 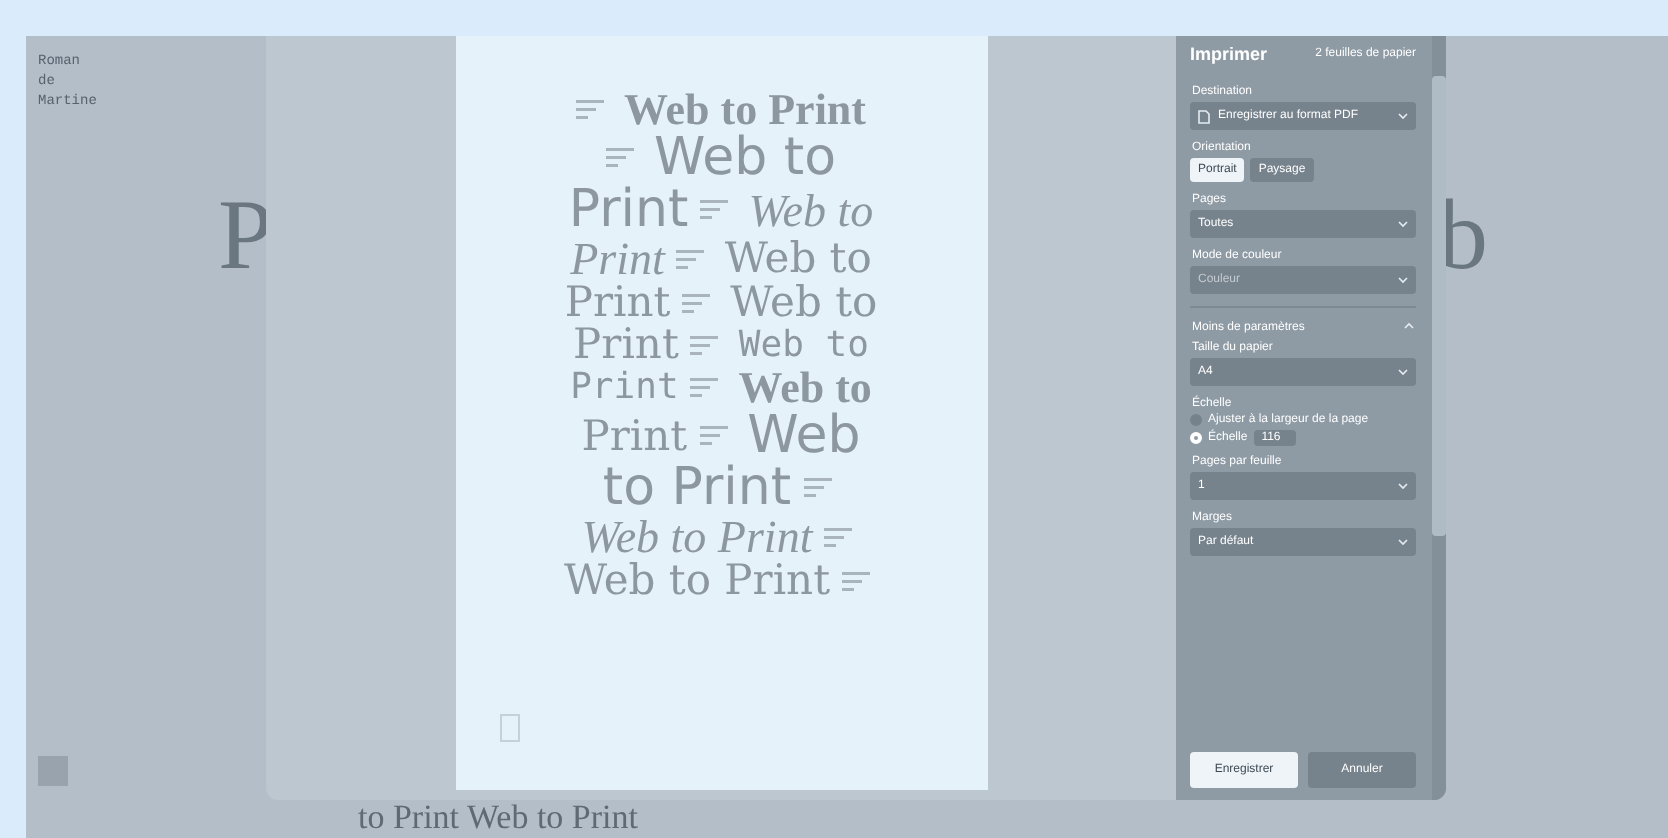 What do you see at coordinates (1196, 420) in the screenshot?
I see `radio-button` at bounding box center [1196, 420].